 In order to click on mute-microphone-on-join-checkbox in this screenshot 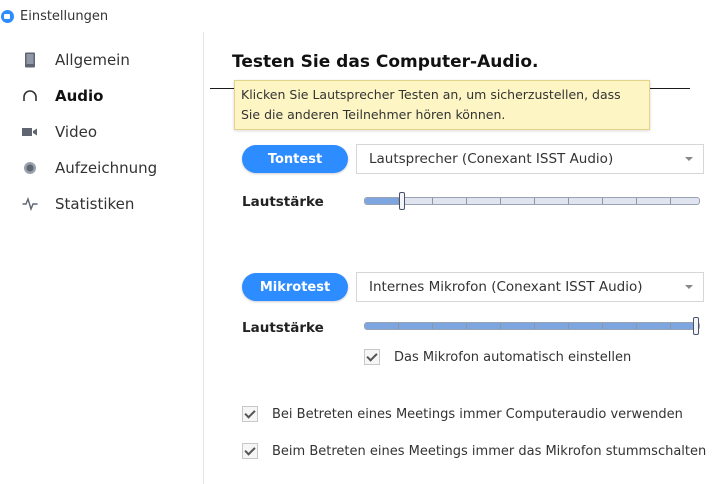, I will do `click(250, 451)`.